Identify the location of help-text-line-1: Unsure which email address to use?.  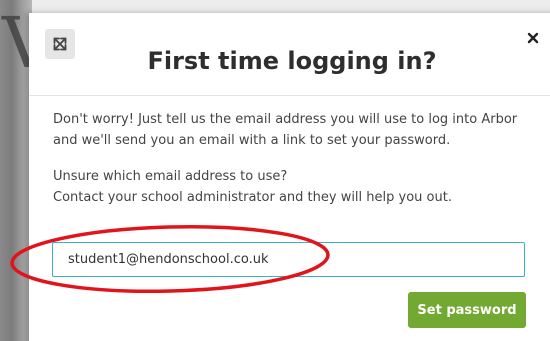
(170, 176).